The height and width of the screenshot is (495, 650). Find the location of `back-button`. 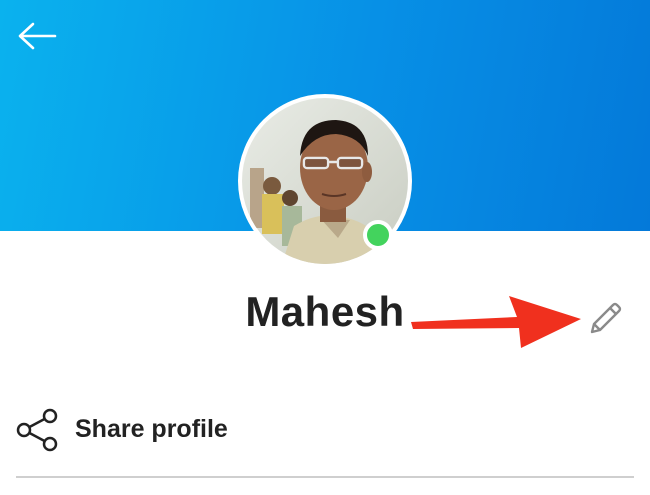

back-button is located at coordinates (37, 36).